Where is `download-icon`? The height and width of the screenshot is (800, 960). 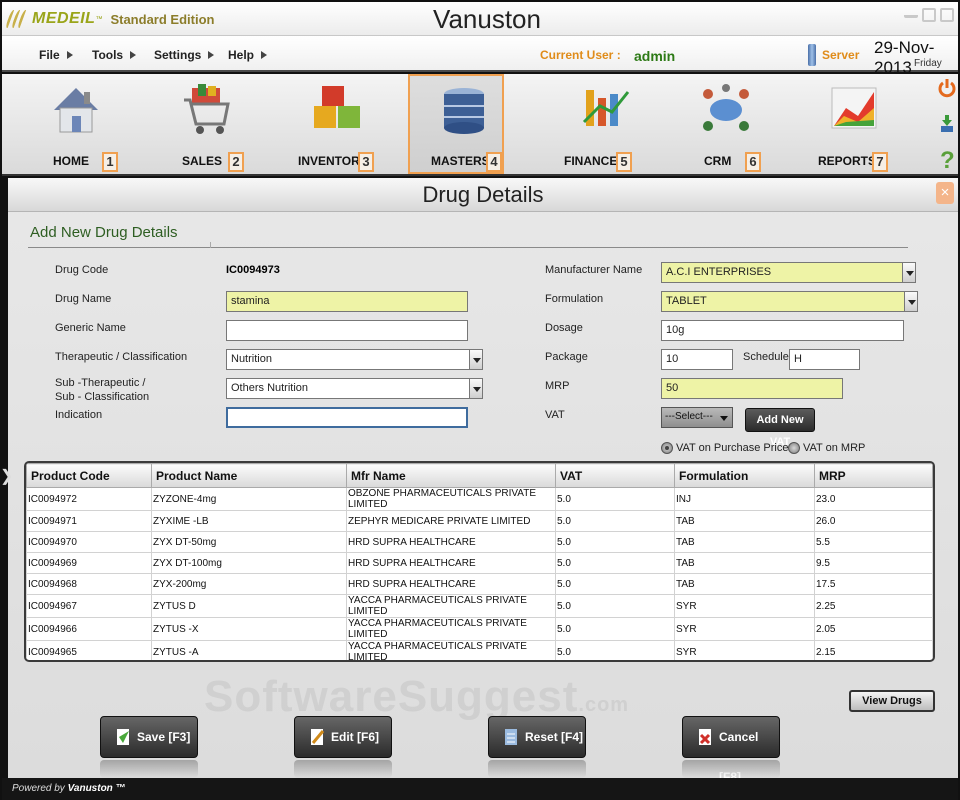
download-icon is located at coordinates (947, 124).